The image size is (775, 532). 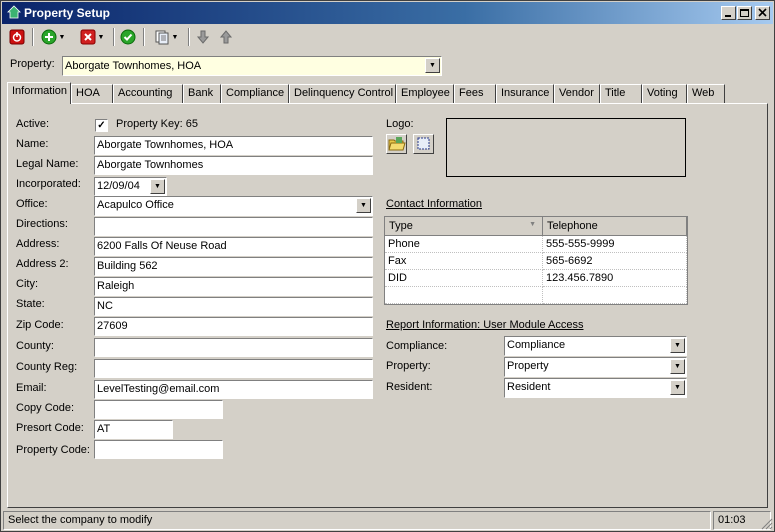 What do you see at coordinates (233, 226) in the screenshot?
I see `directions-field` at bounding box center [233, 226].